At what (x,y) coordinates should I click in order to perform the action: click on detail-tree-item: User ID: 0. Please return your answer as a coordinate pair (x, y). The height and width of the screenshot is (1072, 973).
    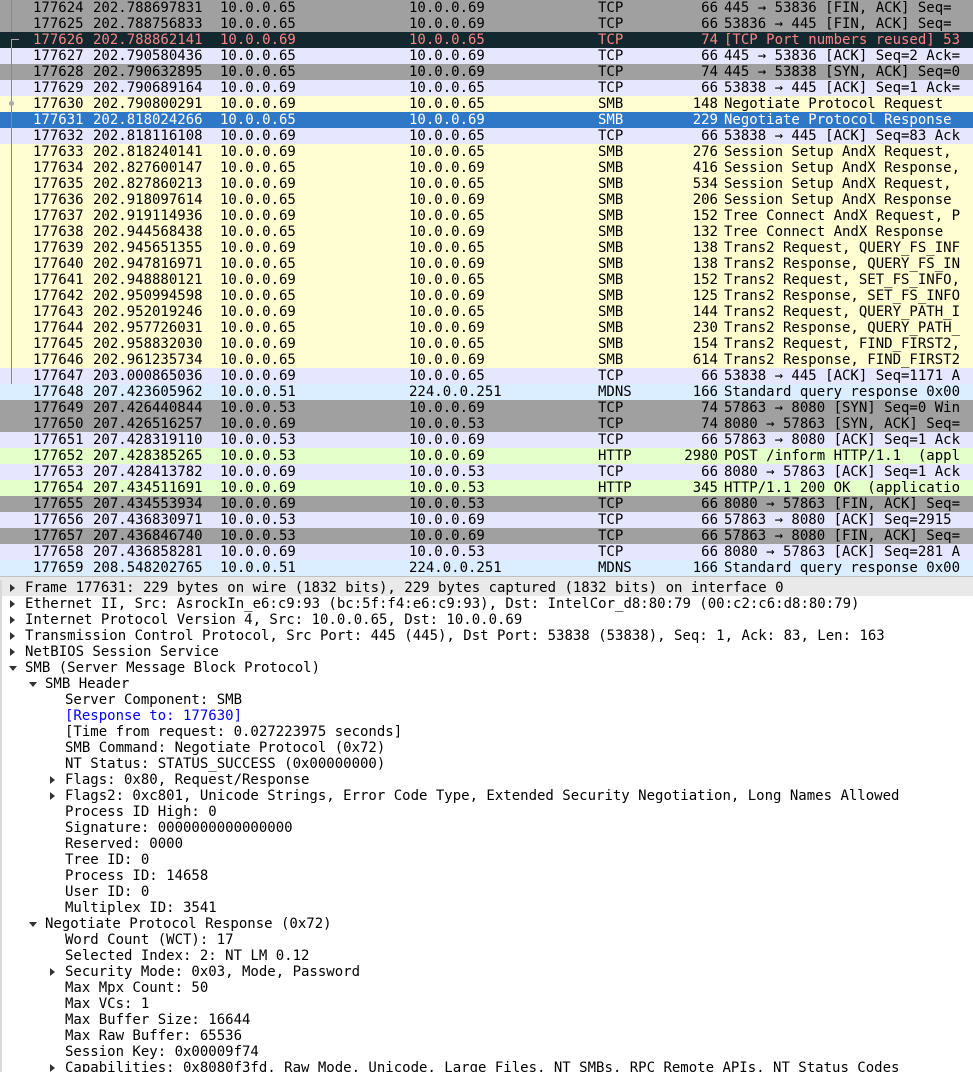
    Looking at the image, I should click on (487, 892).